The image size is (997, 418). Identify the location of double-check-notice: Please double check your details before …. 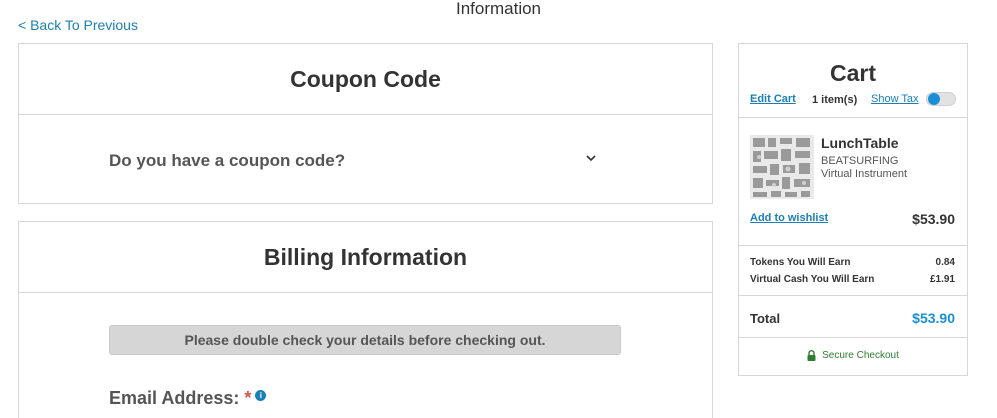
(365, 340).